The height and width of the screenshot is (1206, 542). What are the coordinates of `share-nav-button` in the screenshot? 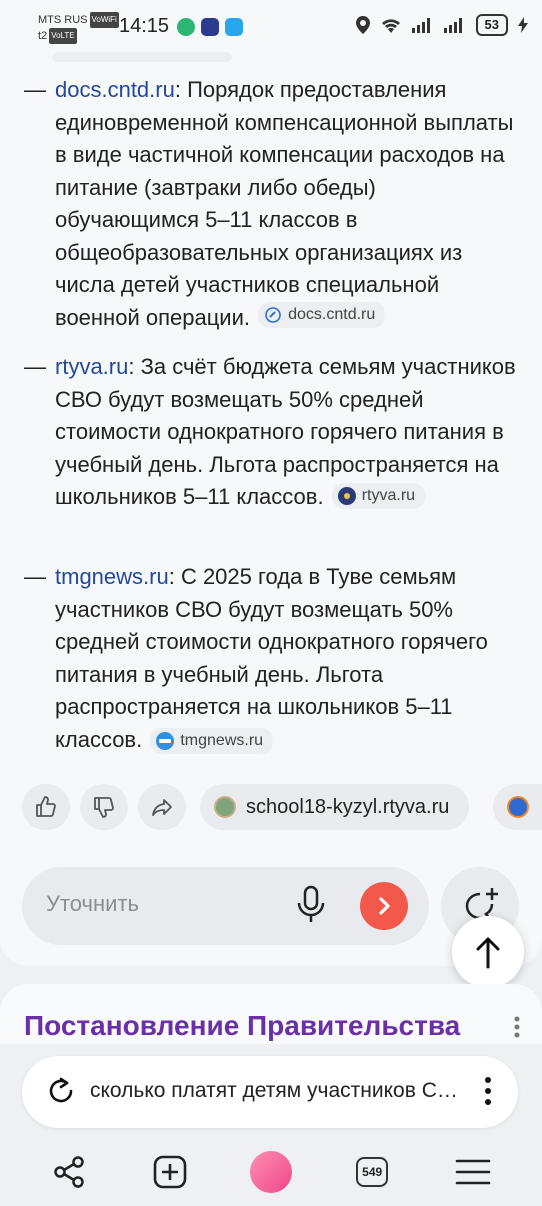 It's located at (69, 1172).